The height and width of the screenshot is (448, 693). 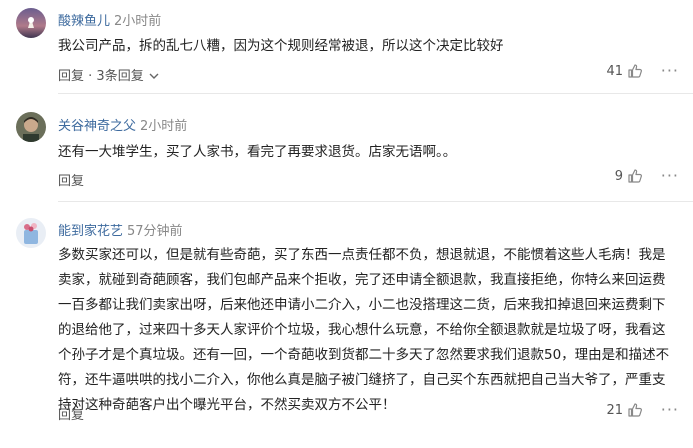 I want to click on comment-time: 57分钟前, so click(x=155, y=231).